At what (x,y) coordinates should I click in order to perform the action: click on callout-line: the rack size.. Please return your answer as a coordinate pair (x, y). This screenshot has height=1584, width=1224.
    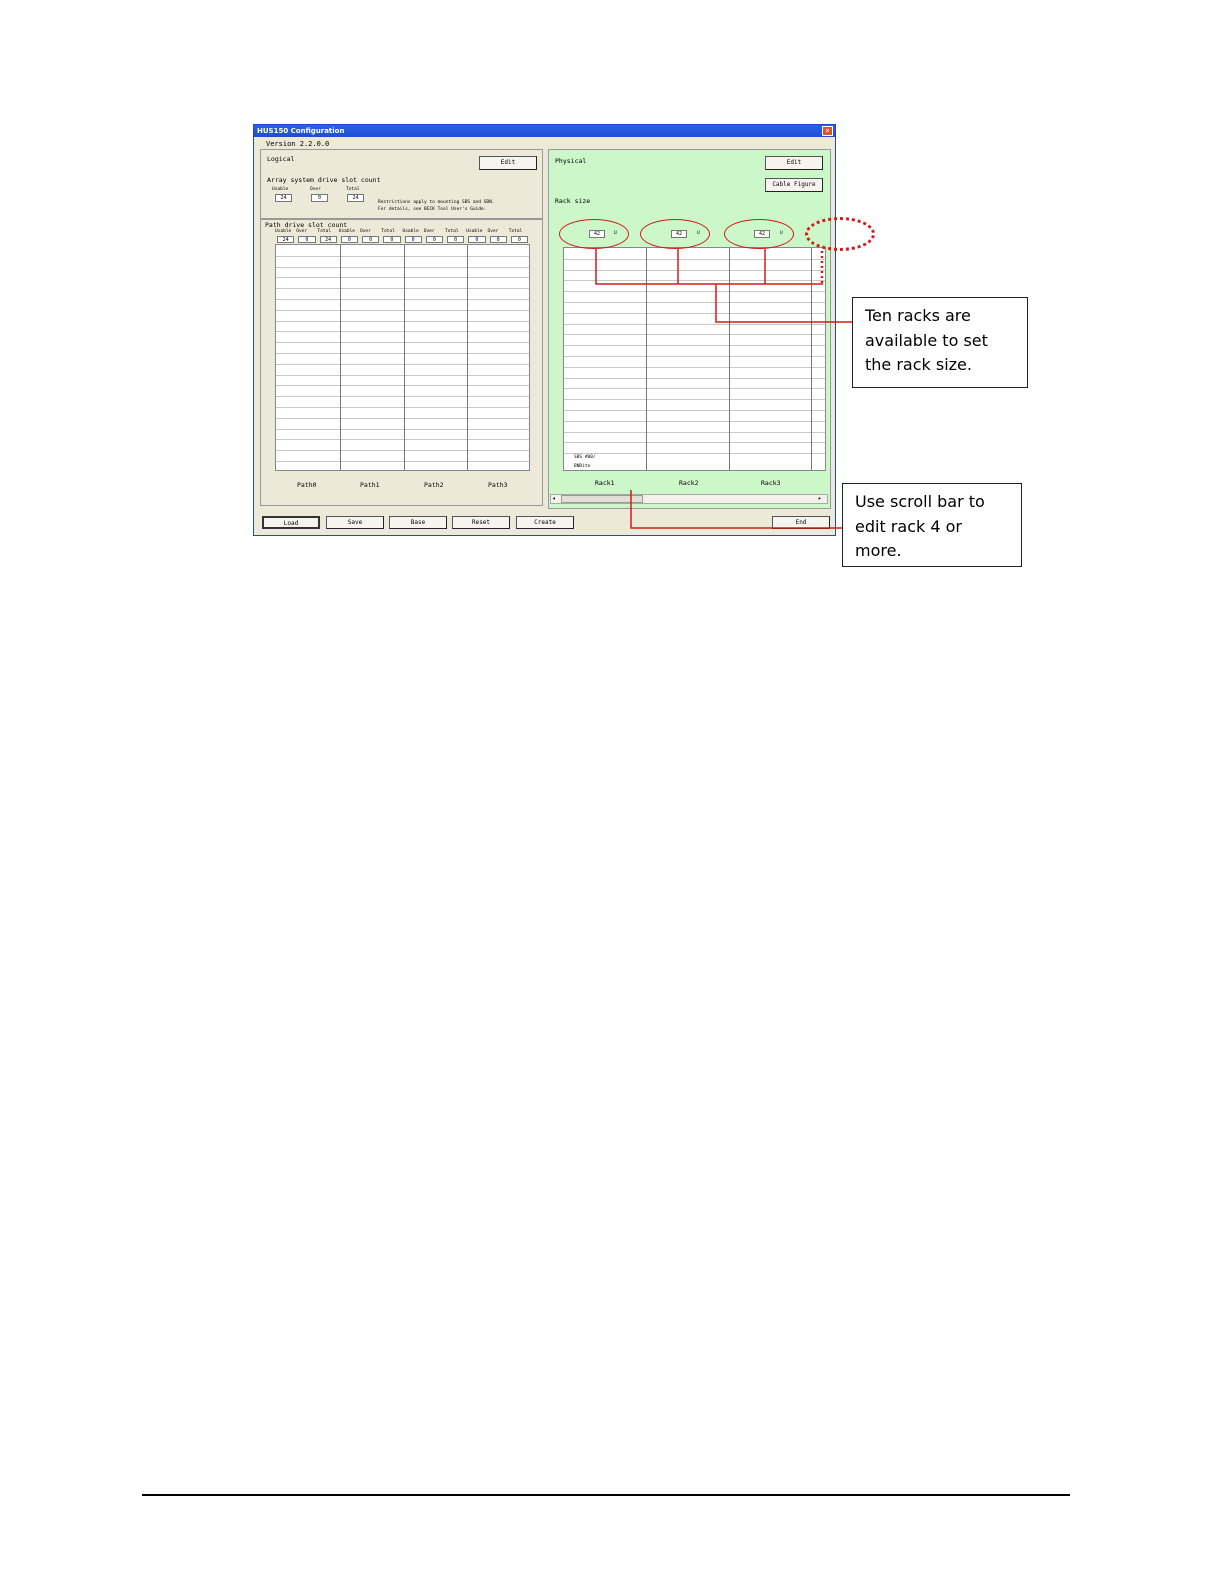
    Looking at the image, I should click on (918, 364).